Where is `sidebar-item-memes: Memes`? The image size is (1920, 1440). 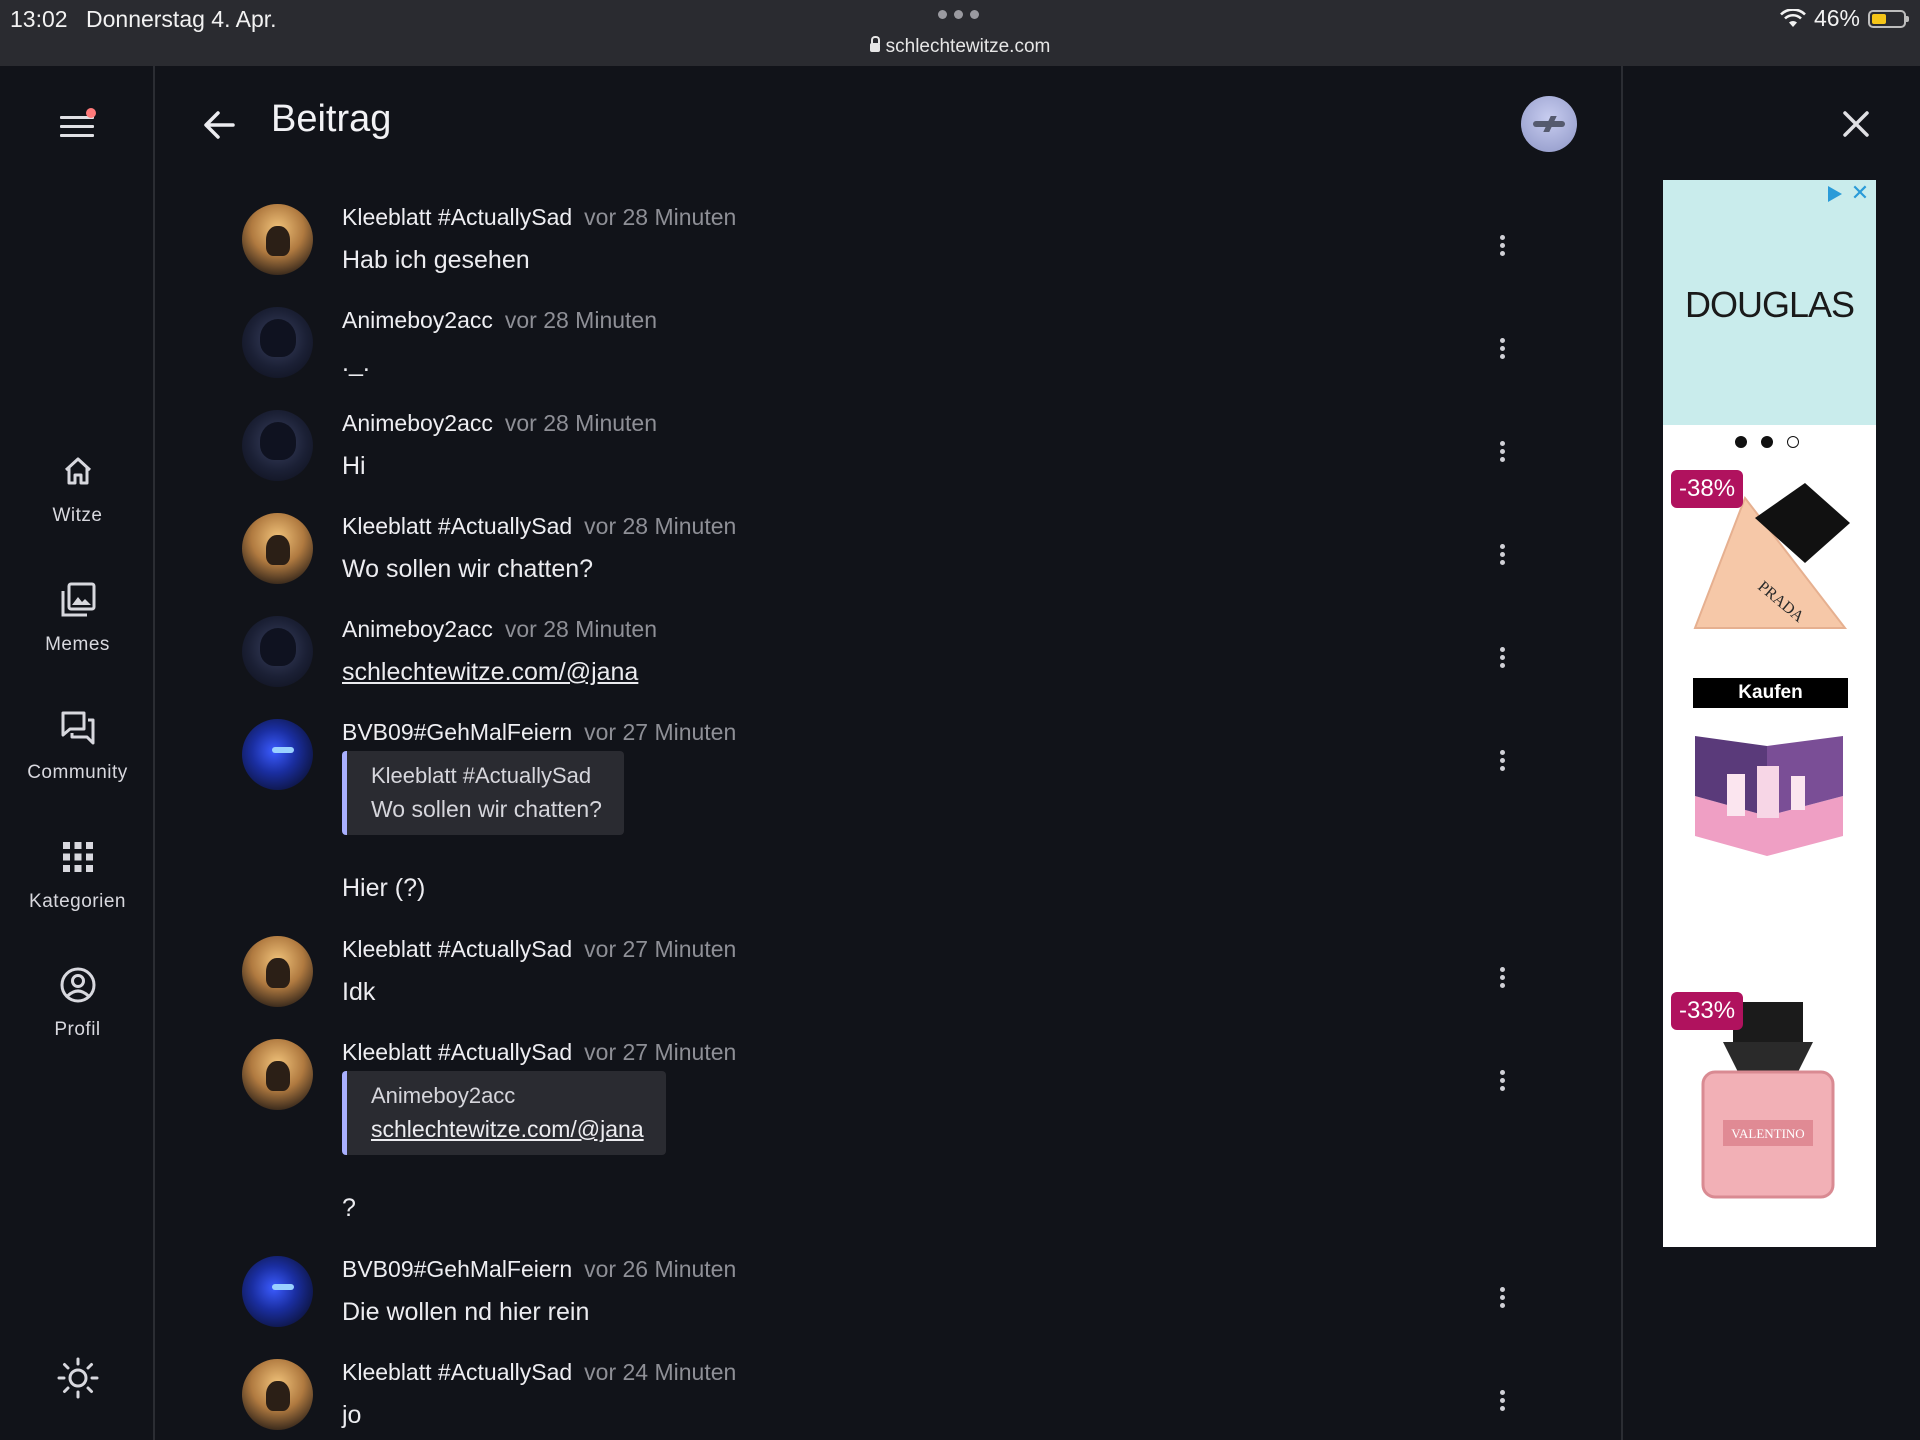
sidebar-item-memes: Memes is located at coordinates (77, 618).